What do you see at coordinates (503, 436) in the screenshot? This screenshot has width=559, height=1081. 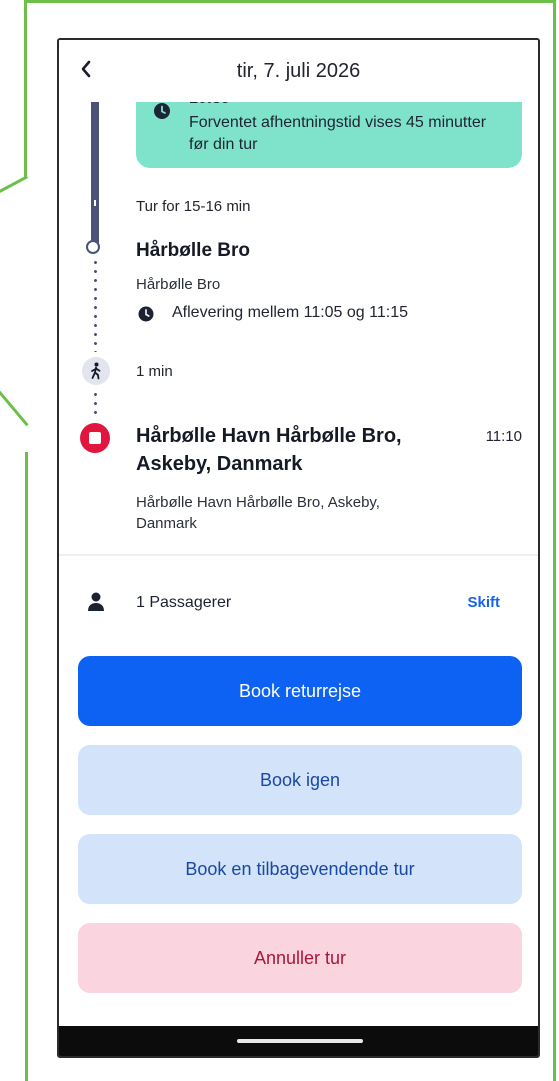 I see `destination-arrival-time: 11:10` at bounding box center [503, 436].